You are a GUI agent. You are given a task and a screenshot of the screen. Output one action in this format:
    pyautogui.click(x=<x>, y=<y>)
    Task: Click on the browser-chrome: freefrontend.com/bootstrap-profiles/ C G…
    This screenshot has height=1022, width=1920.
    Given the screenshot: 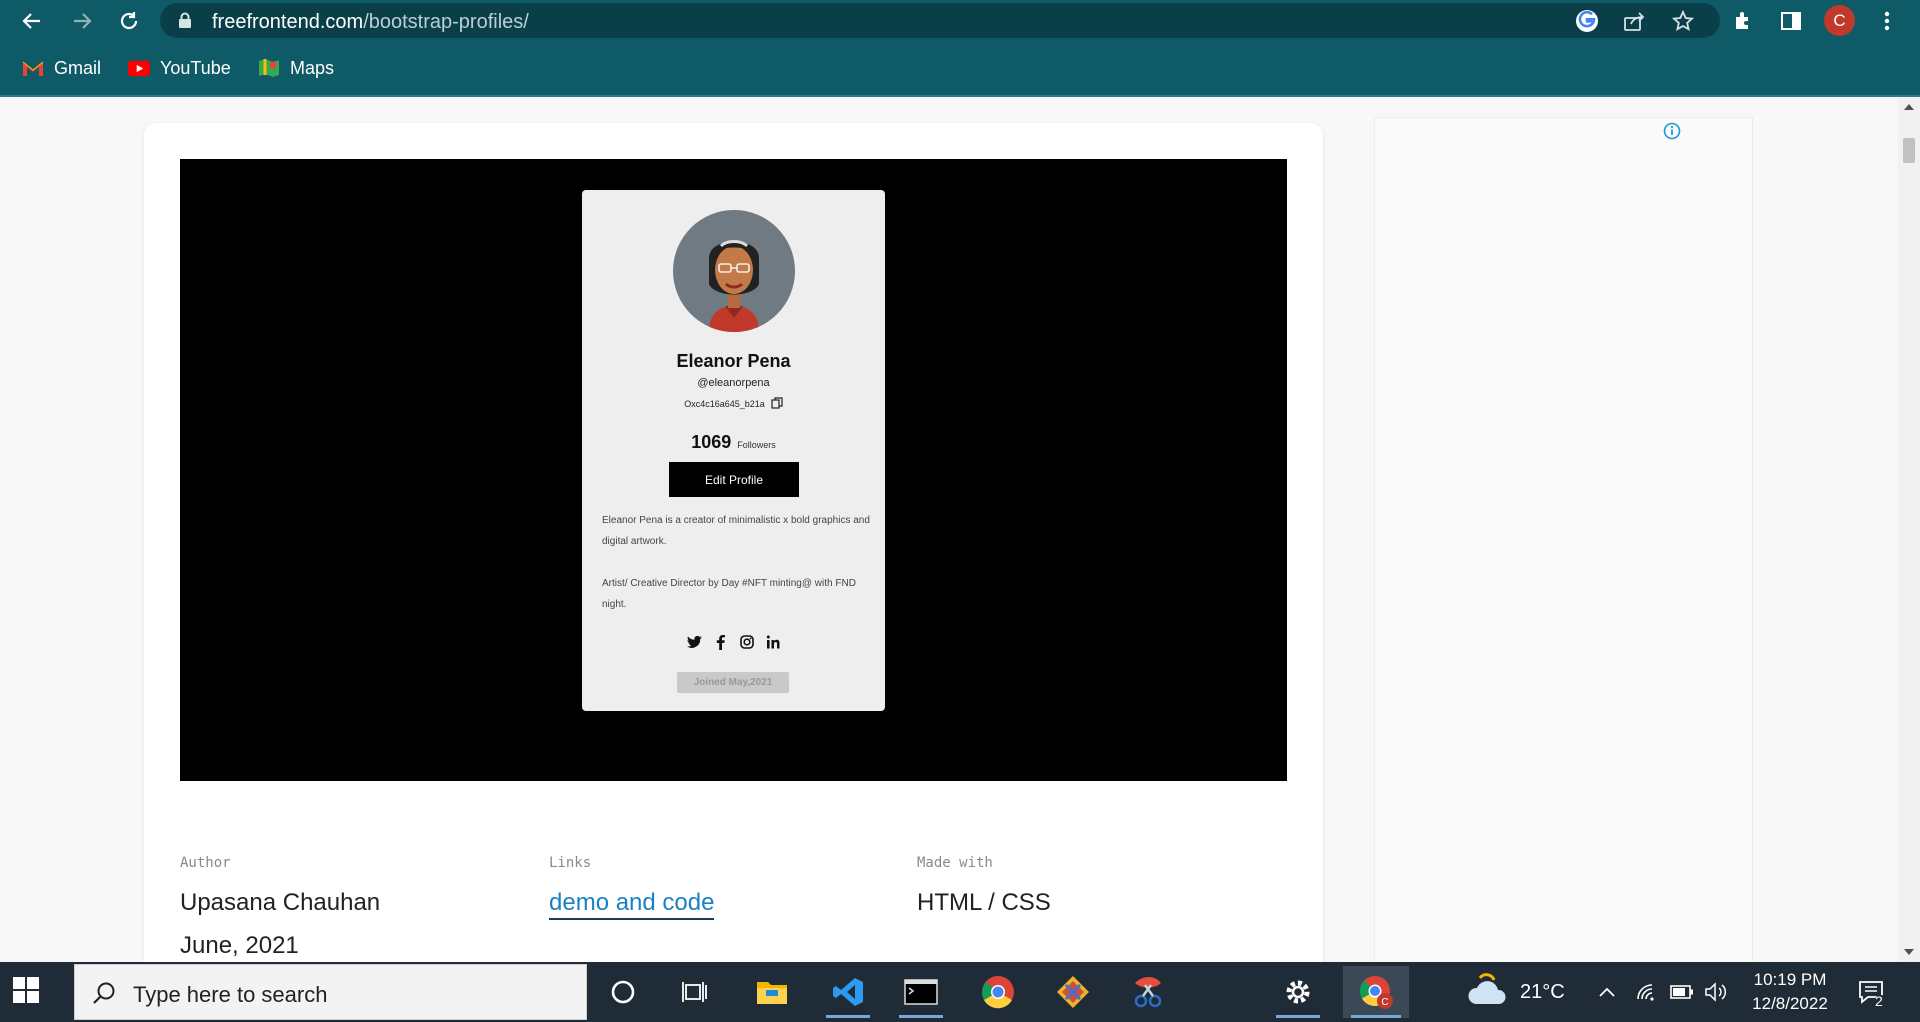 What is the action you would take?
    pyautogui.click(x=960, y=48)
    